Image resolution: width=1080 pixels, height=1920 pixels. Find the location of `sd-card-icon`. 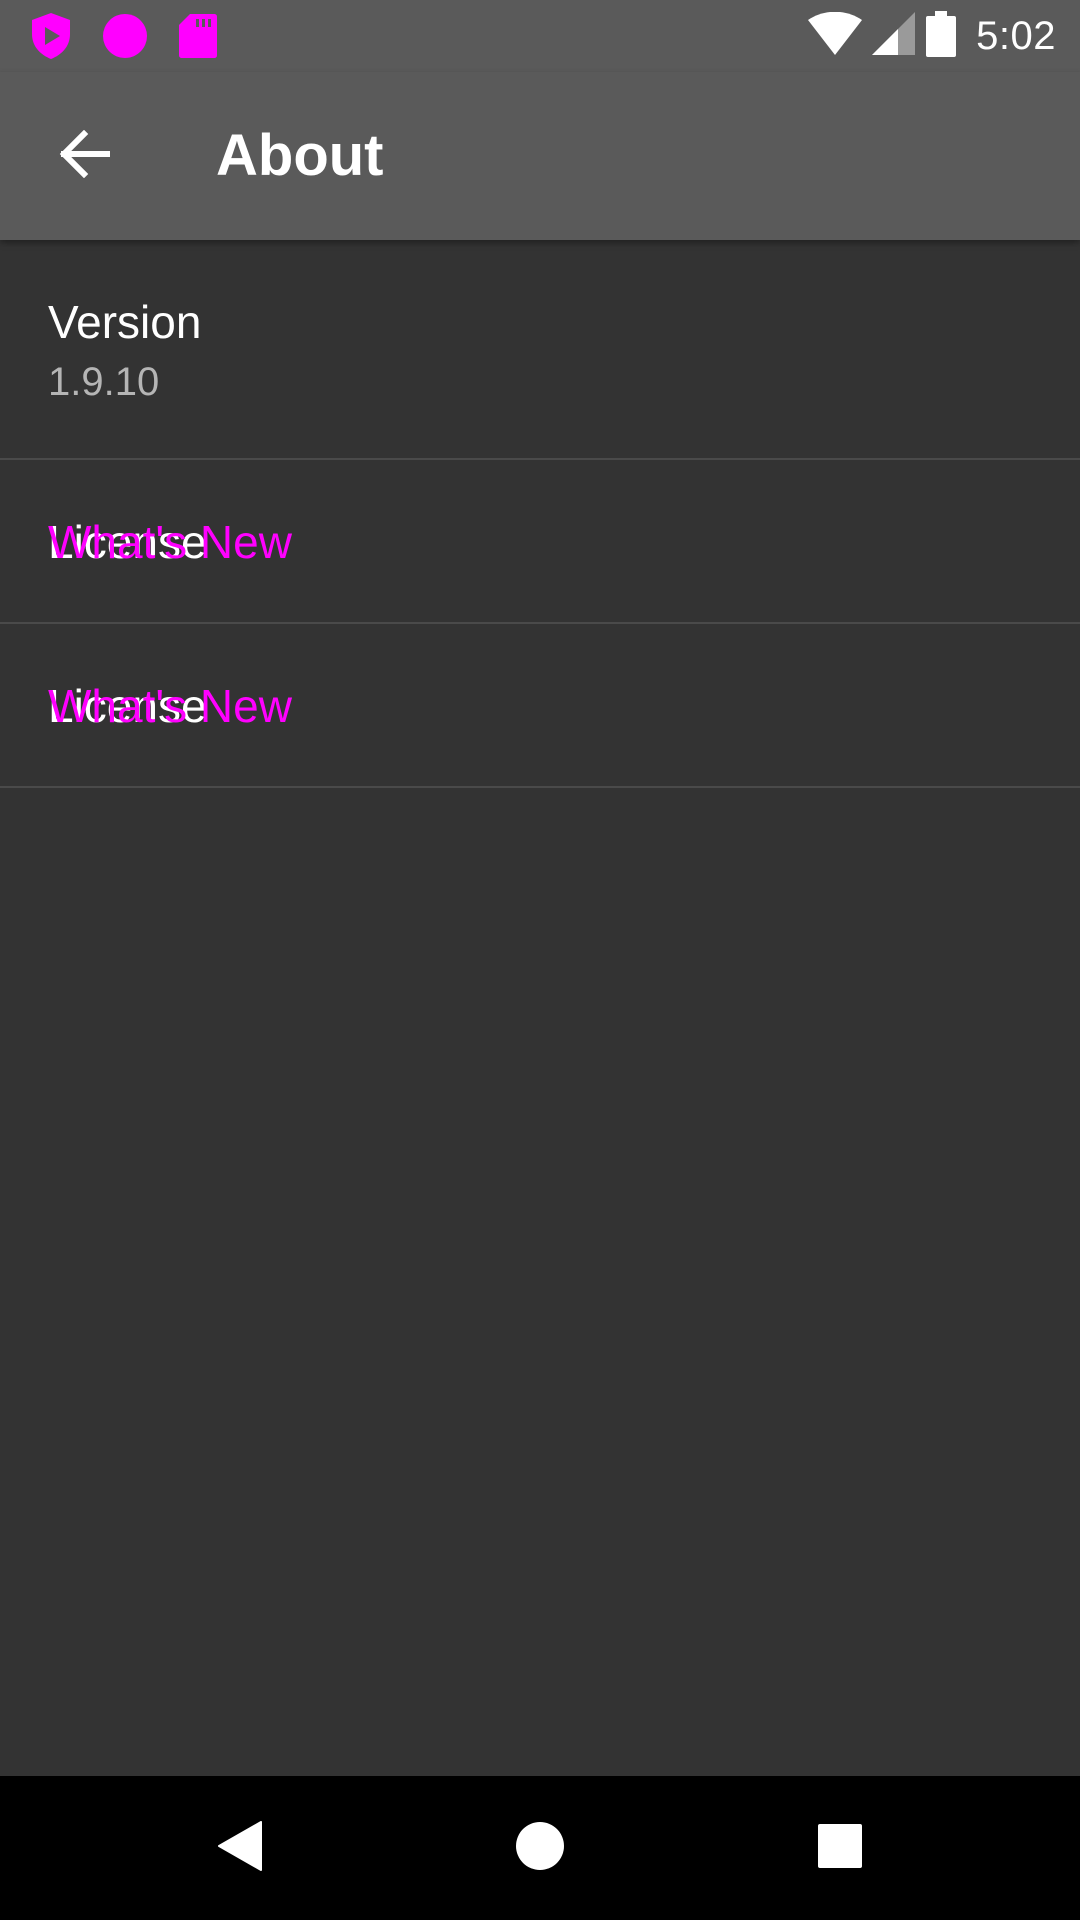

sd-card-icon is located at coordinates (198, 36).